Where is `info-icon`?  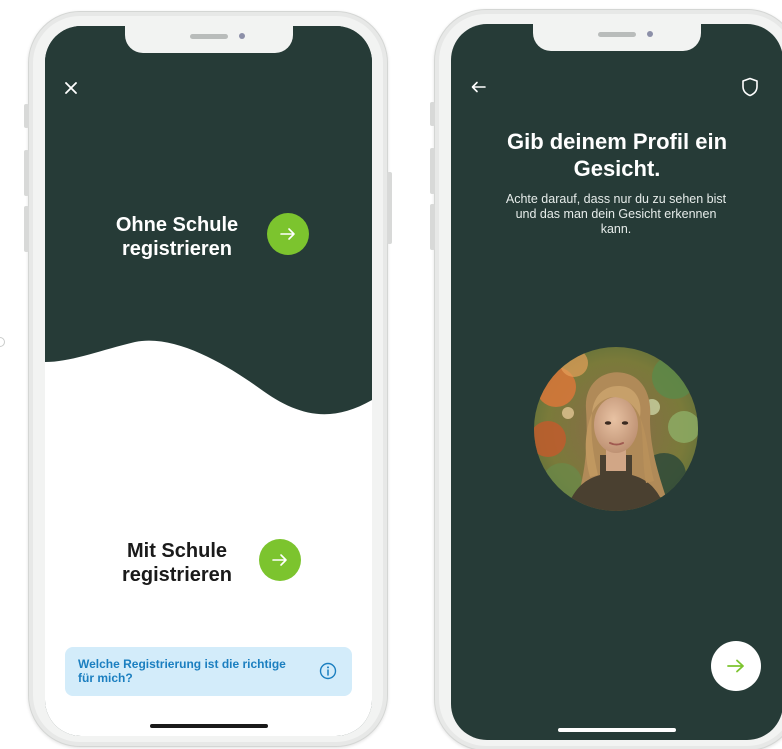
info-icon is located at coordinates (328, 671).